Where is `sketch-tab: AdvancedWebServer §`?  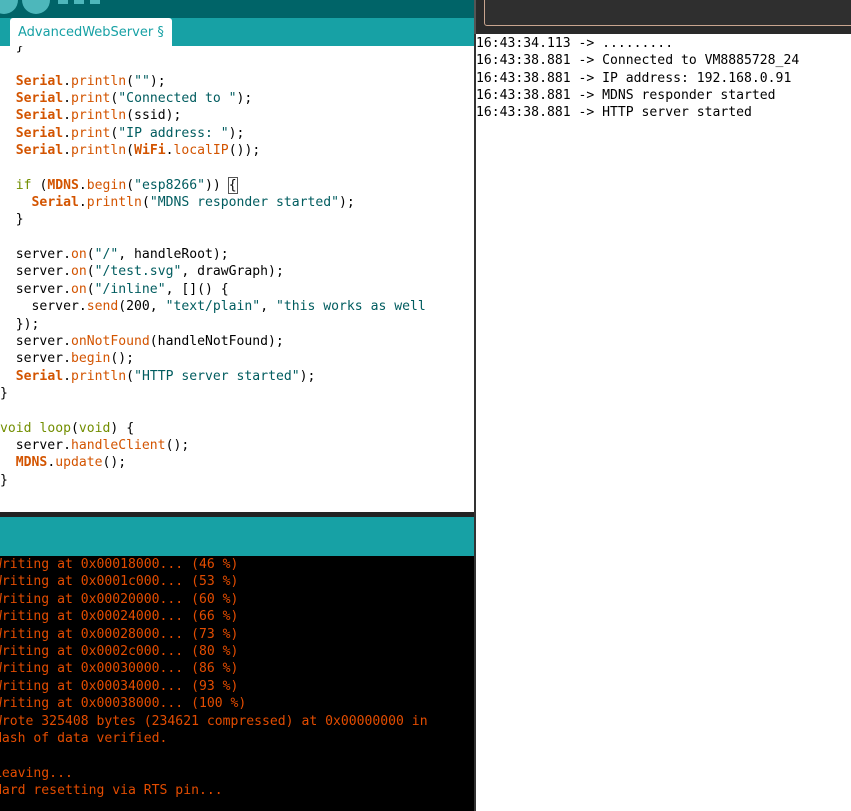
sketch-tab: AdvancedWebServer § is located at coordinates (91, 32).